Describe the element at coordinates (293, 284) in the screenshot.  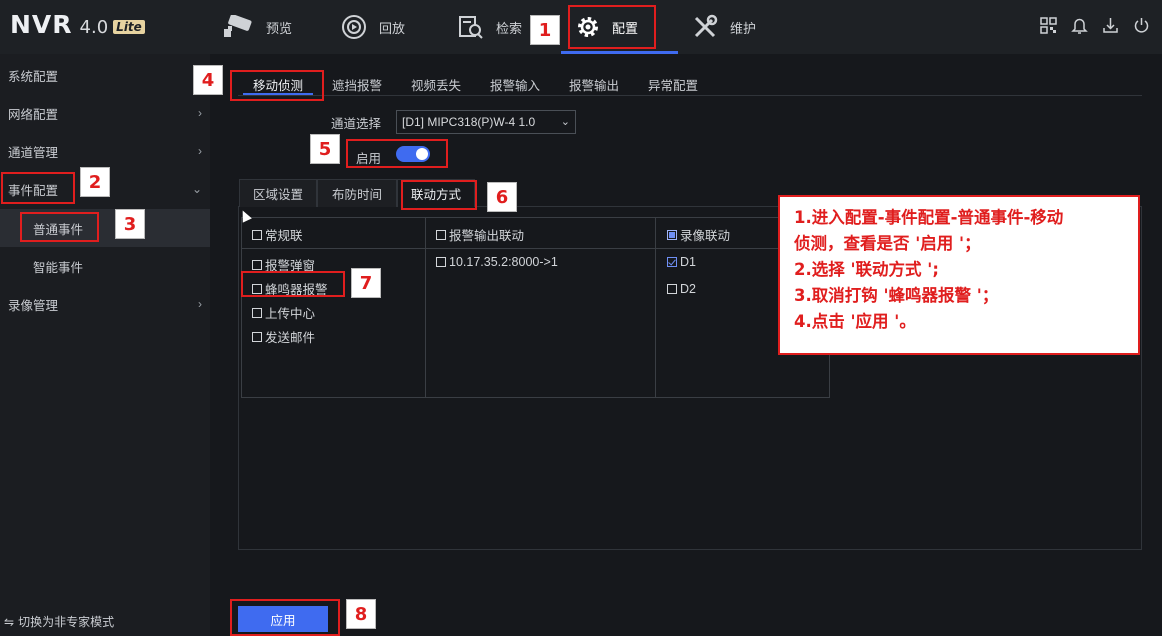
I see `highlight-buzzer` at that location.